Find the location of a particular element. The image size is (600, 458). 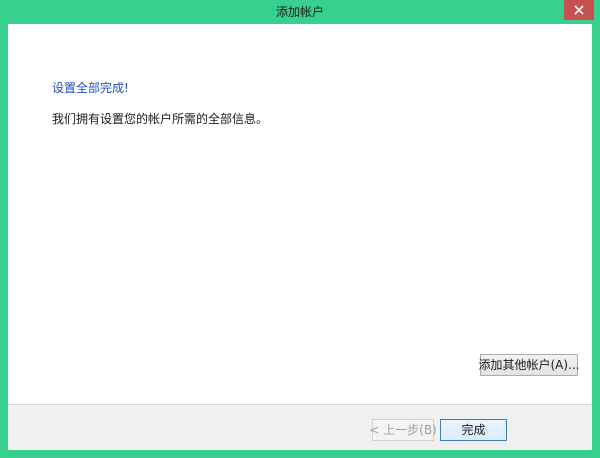

footer-bar: < 上一步(B) 完成 is located at coordinates (300, 427).